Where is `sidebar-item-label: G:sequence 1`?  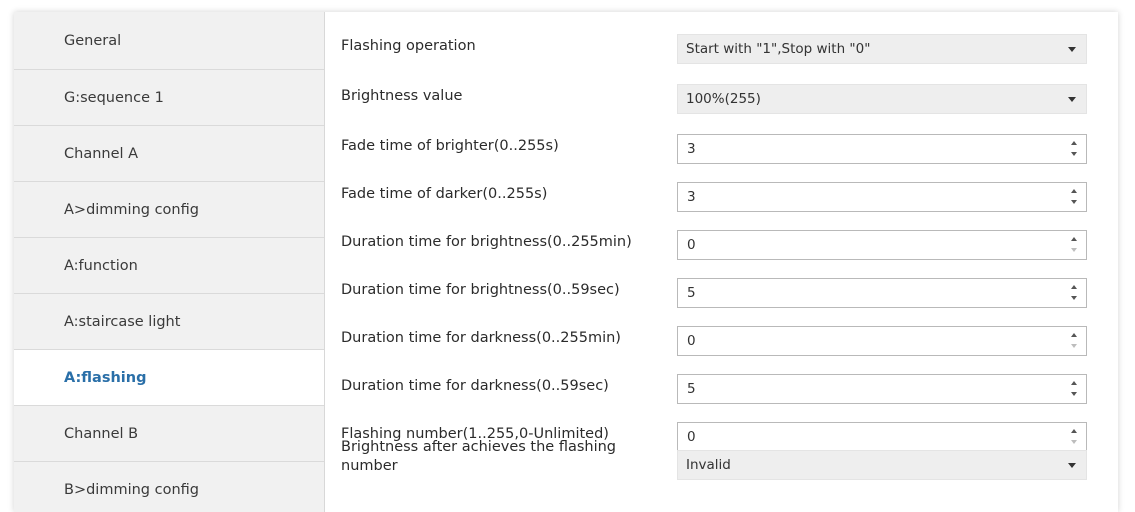 sidebar-item-label: G:sequence 1 is located at coordinates (114, 98).